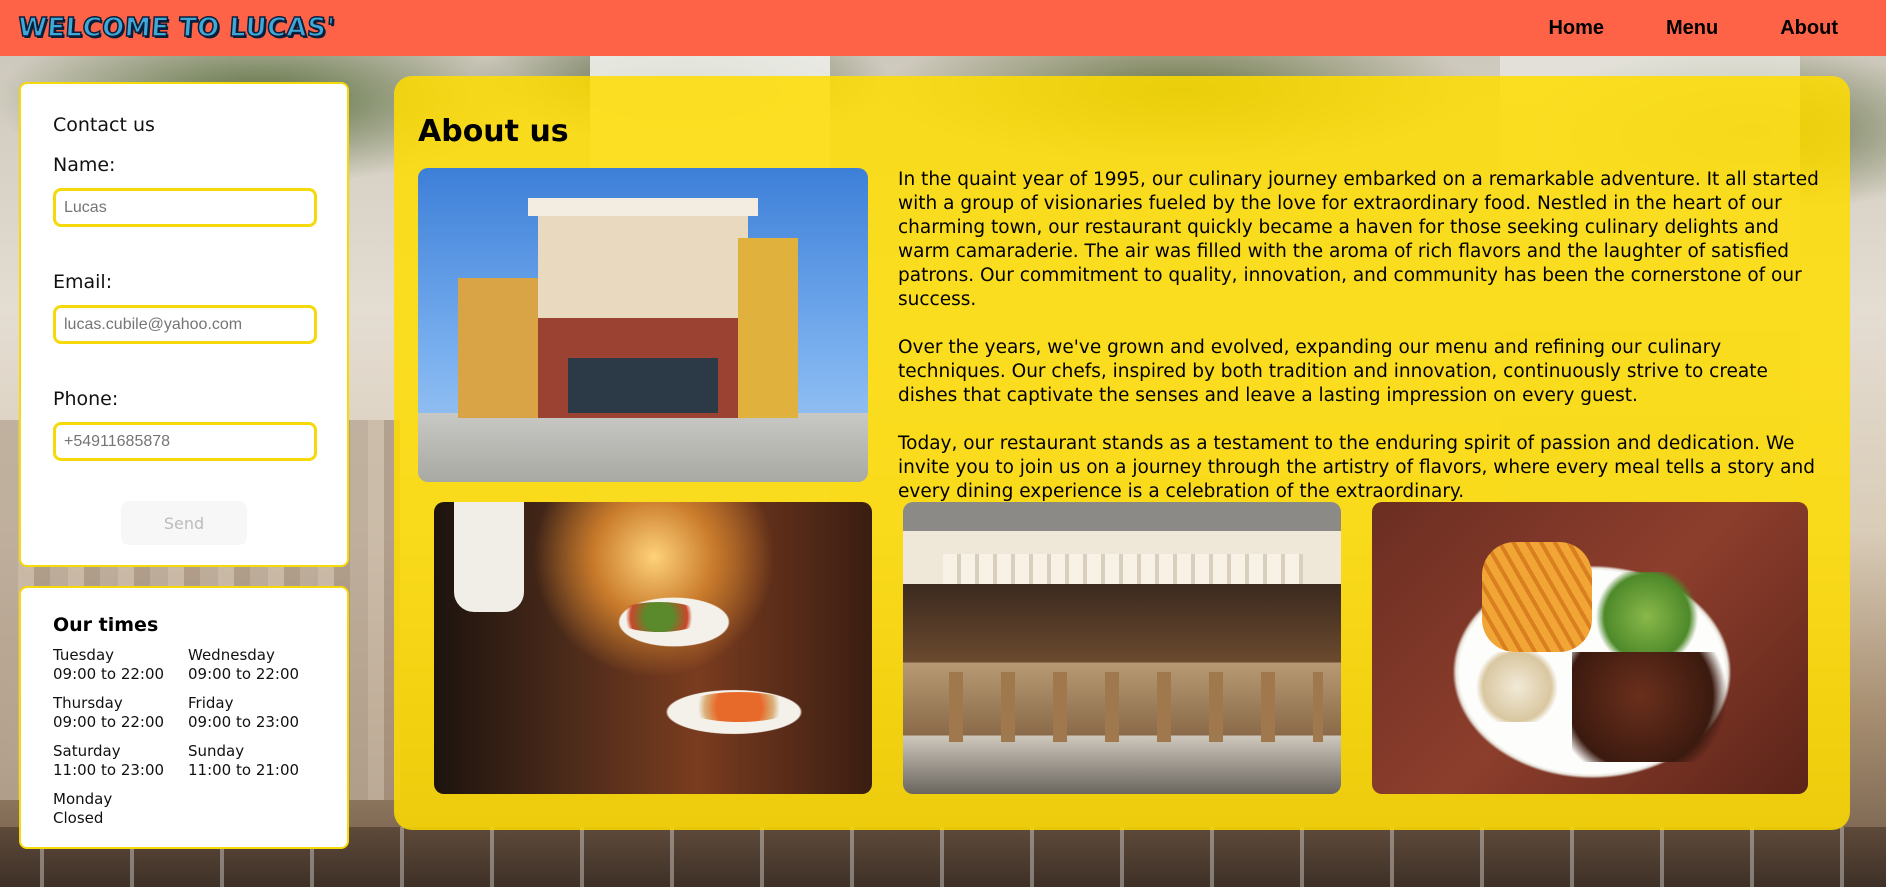 The image size is (1886, 887). Describe the element at coordinates (109, 770) in the screenshot. I see `time-hours: 11:00 to 23:00` at that location.